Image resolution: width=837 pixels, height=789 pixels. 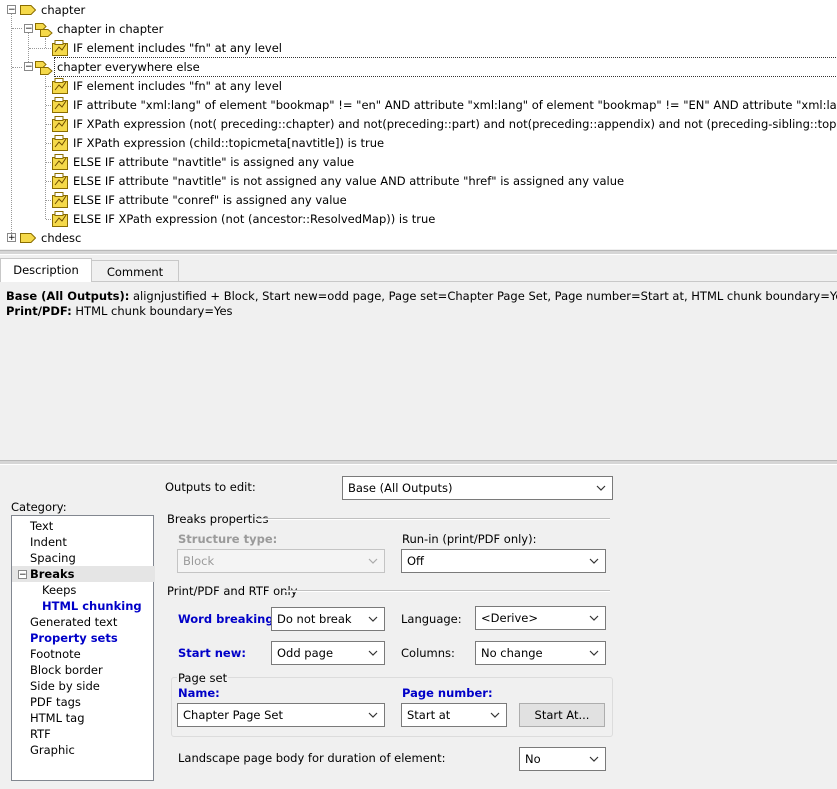 What do you see at coordinates (110, 29) in the screenshot?
I see `tree-item-chapter-in-chapter: chapter in chapter` at bounding box center [110, 29].